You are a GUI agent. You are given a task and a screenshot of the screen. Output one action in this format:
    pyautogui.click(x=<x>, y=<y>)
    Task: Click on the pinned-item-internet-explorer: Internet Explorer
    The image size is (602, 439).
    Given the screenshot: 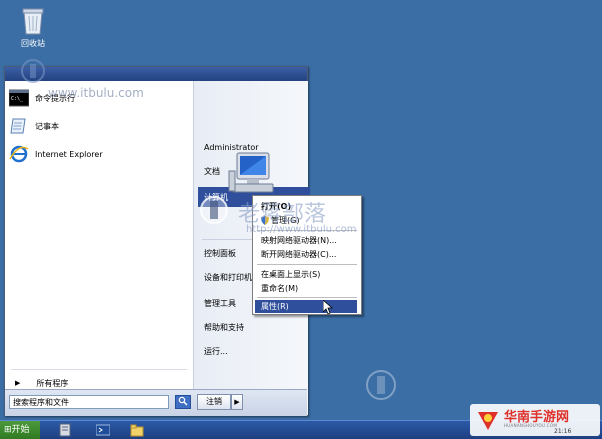 What is the action you would take?
    pyautogui.click(x=99, y=154)
    